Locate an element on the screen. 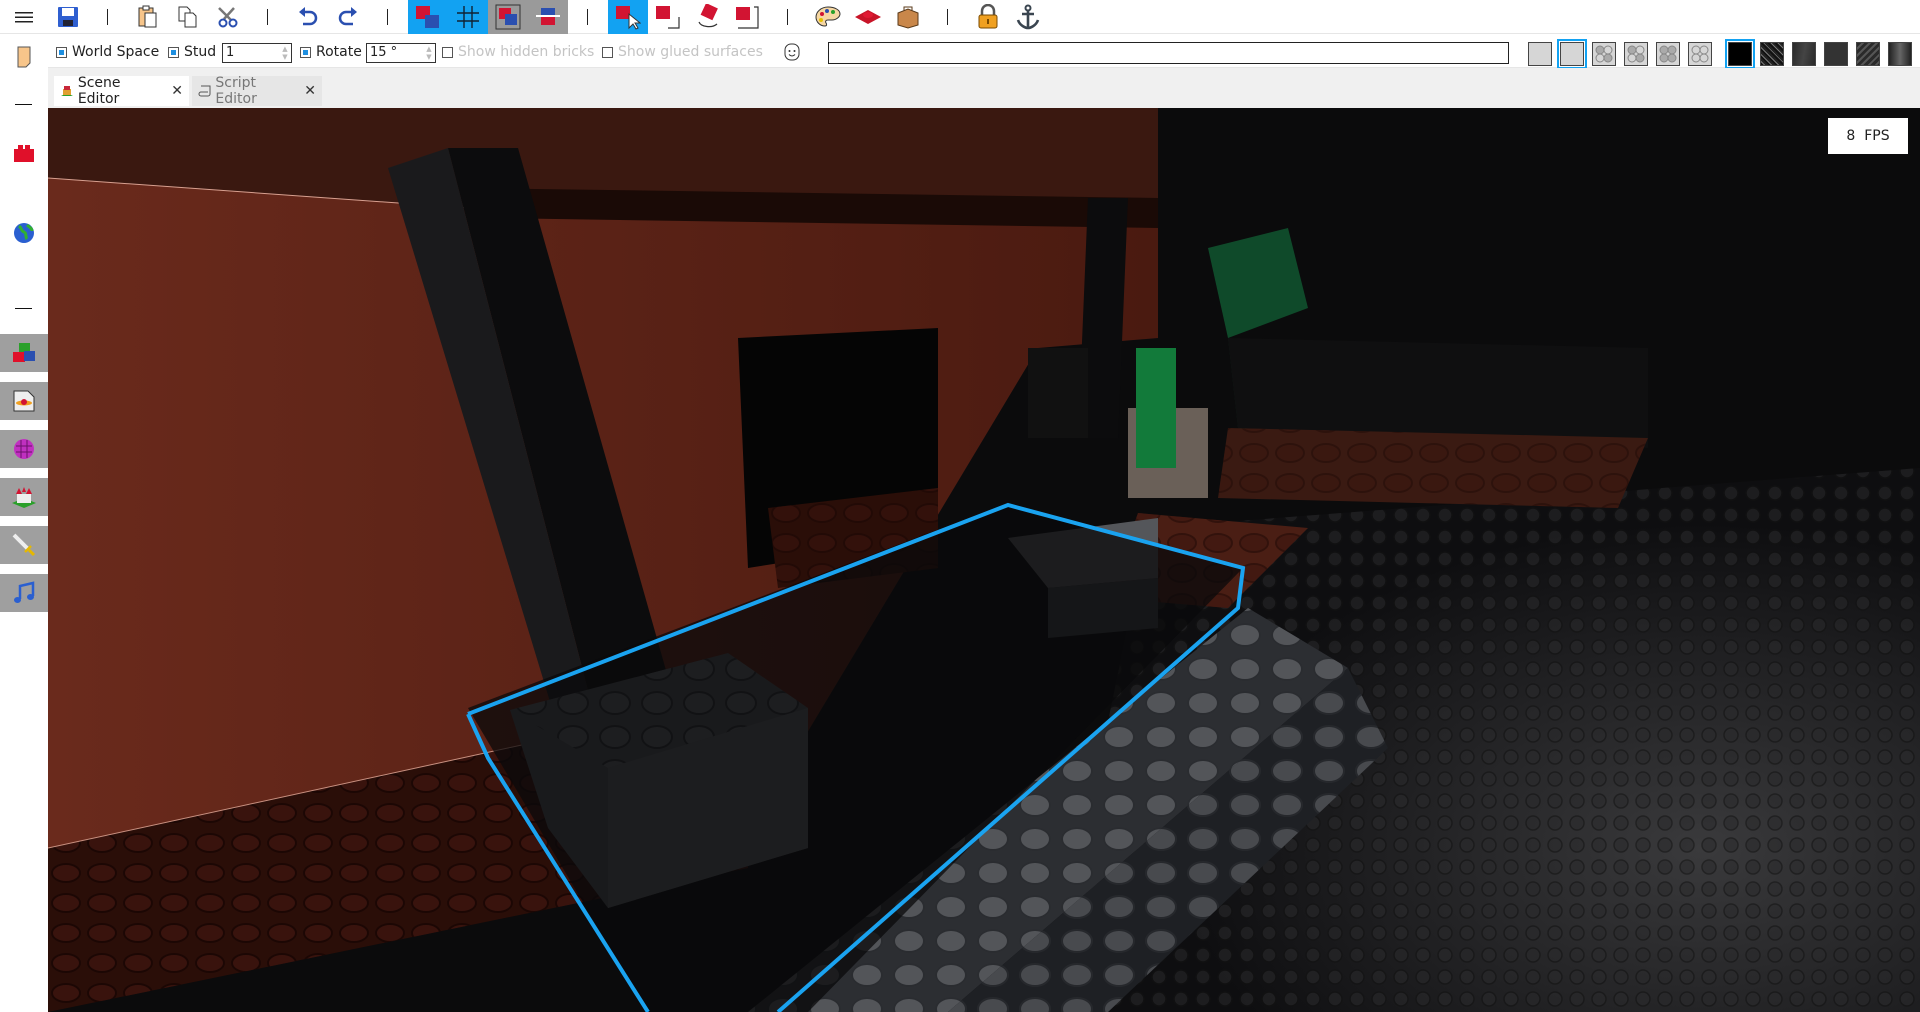 The width and height of the screenshot is (1920, 1012). show-hidden-bricks-checkbox: Show hidden bricks is located at coordinates (518, 52).